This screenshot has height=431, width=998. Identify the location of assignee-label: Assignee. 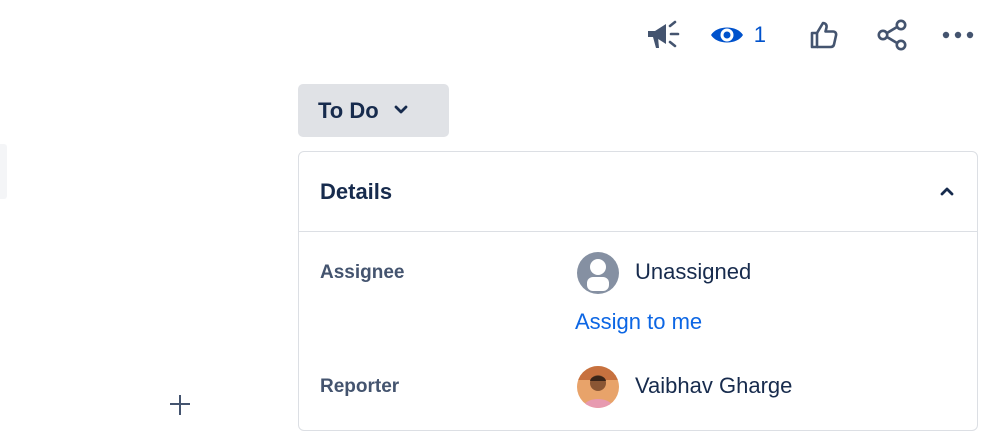
(362, 272).